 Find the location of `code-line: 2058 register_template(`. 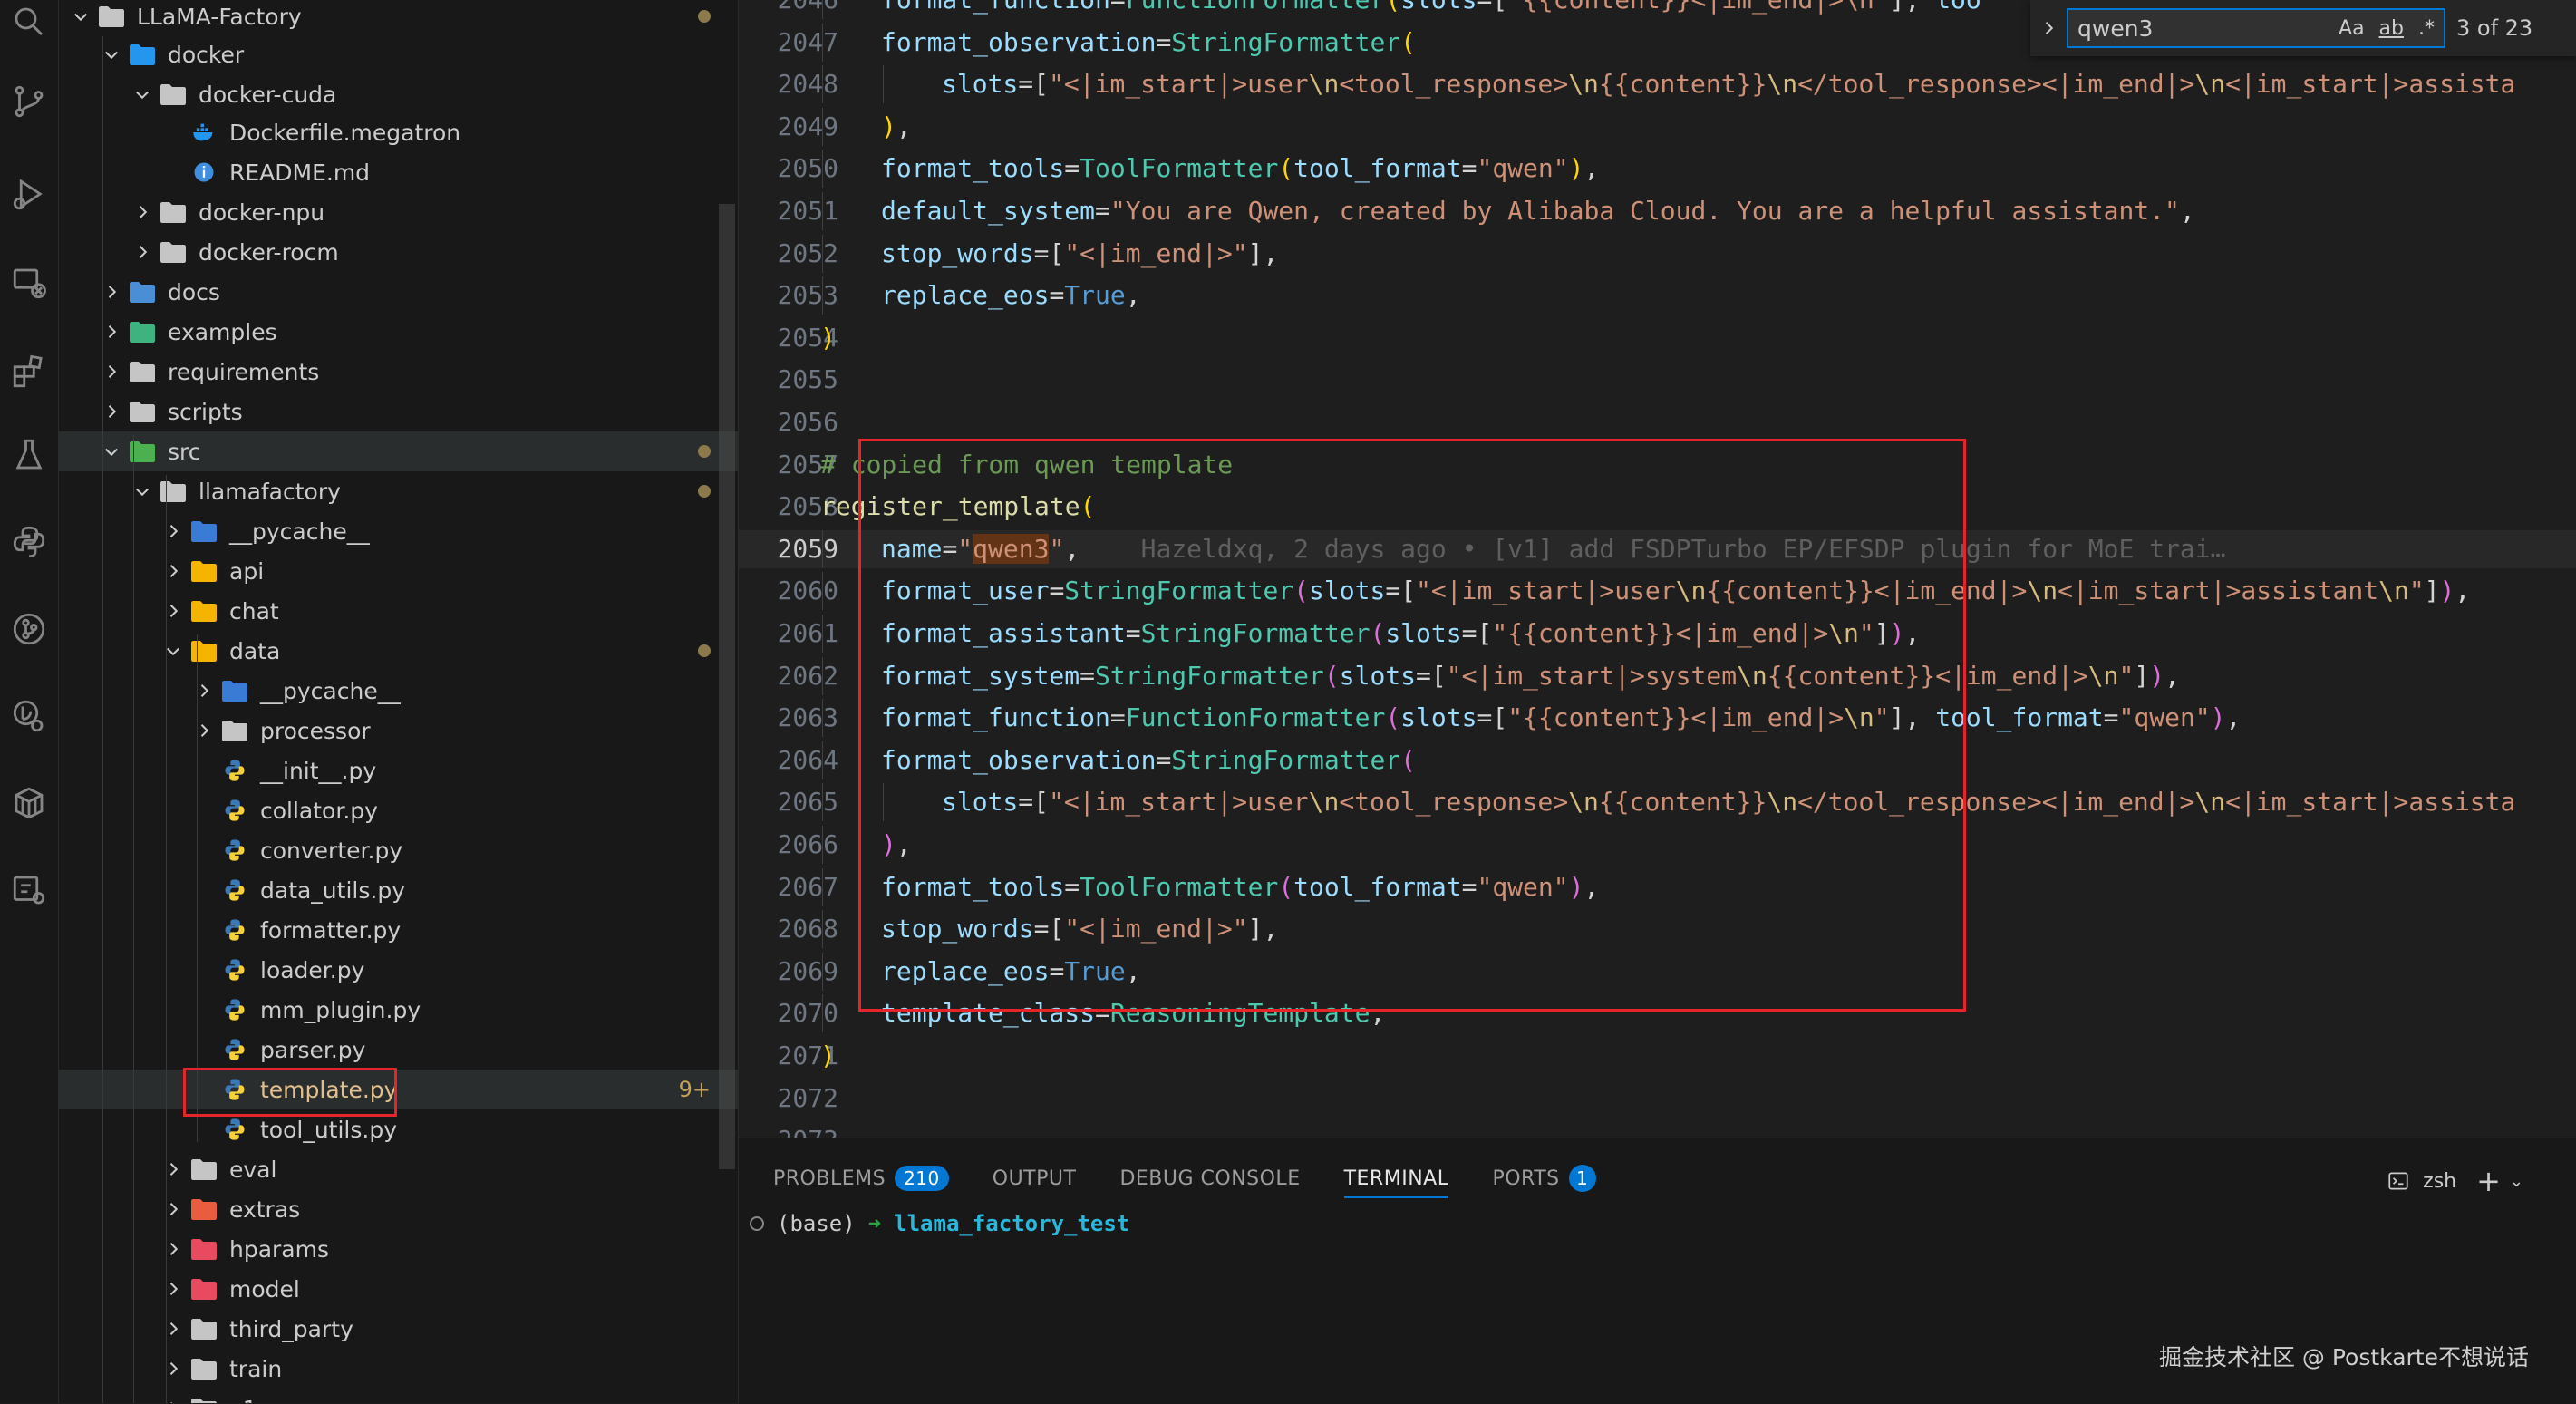

code-line: 2058 register_template( is located at coordinates (1657, 507).